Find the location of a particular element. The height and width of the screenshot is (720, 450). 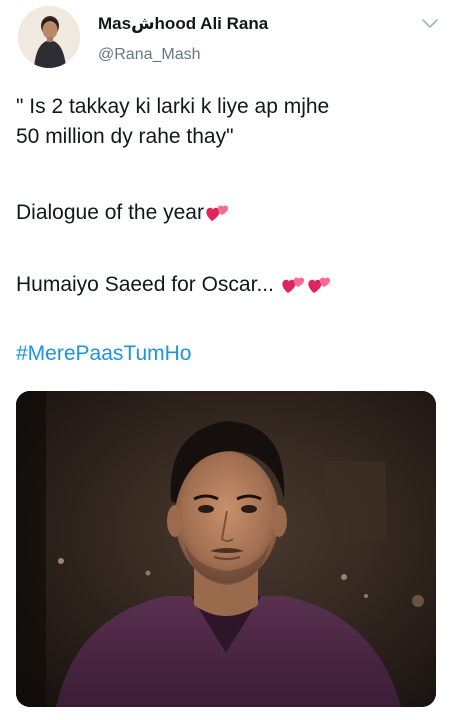

hashtag-link: #MerePaasTumHo is located at coordinates (103, 354).